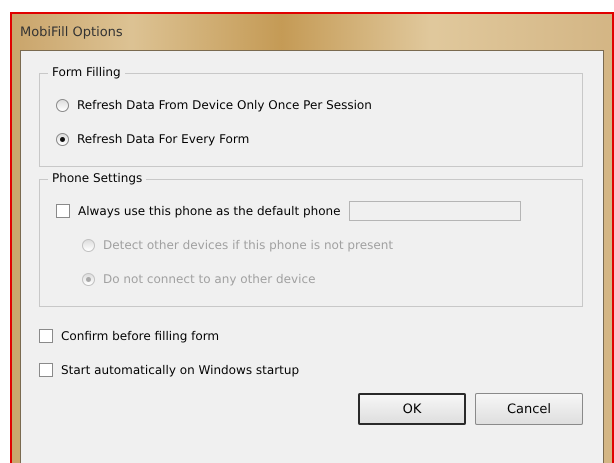  What do you see at coordinates (412, 409) in the screenshot?
I see `dialog-button: OK` at bounding box center [412, 409].